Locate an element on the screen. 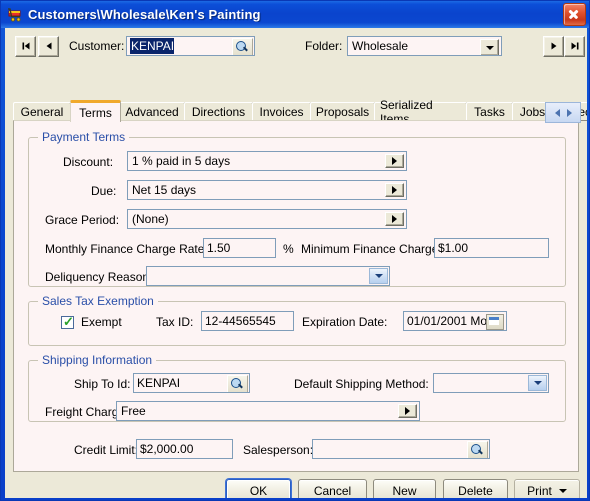 Image resolution: width=590 pixels, height=501 pixels. new-button: New is located at coordinates (404, 488).